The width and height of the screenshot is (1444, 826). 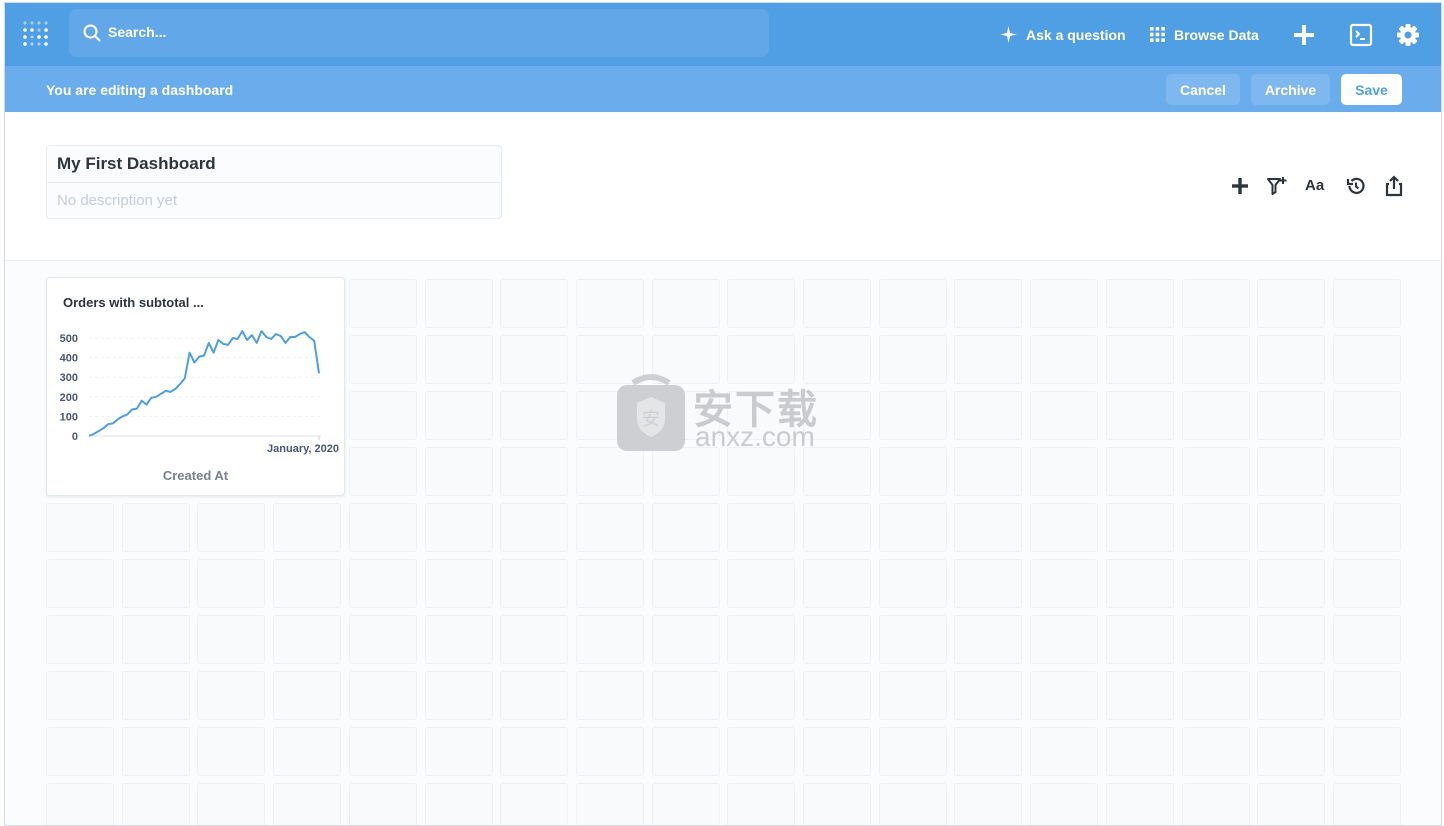 What do you see at coordinates (204, 383) in the screenshot?
I see `series-line` at bounding box center [204, 383].